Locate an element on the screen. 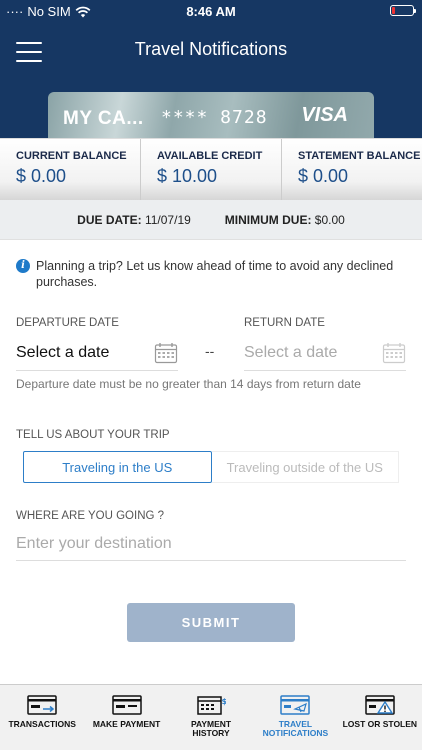 This screenshot has height=750, width=422. status-time: 8:46 AM is located at coordinates (211, 11).